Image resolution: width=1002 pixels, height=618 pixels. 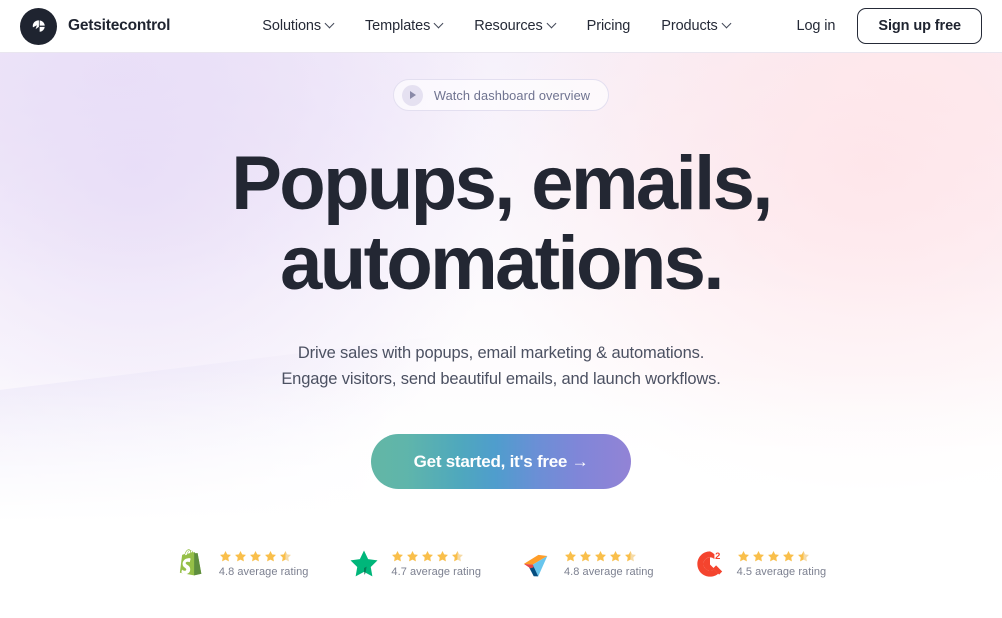 What do you see at coordinates (689, 26) in the screenshot?
I see `nav-item-label: Products` at bounding box center [689, 26].